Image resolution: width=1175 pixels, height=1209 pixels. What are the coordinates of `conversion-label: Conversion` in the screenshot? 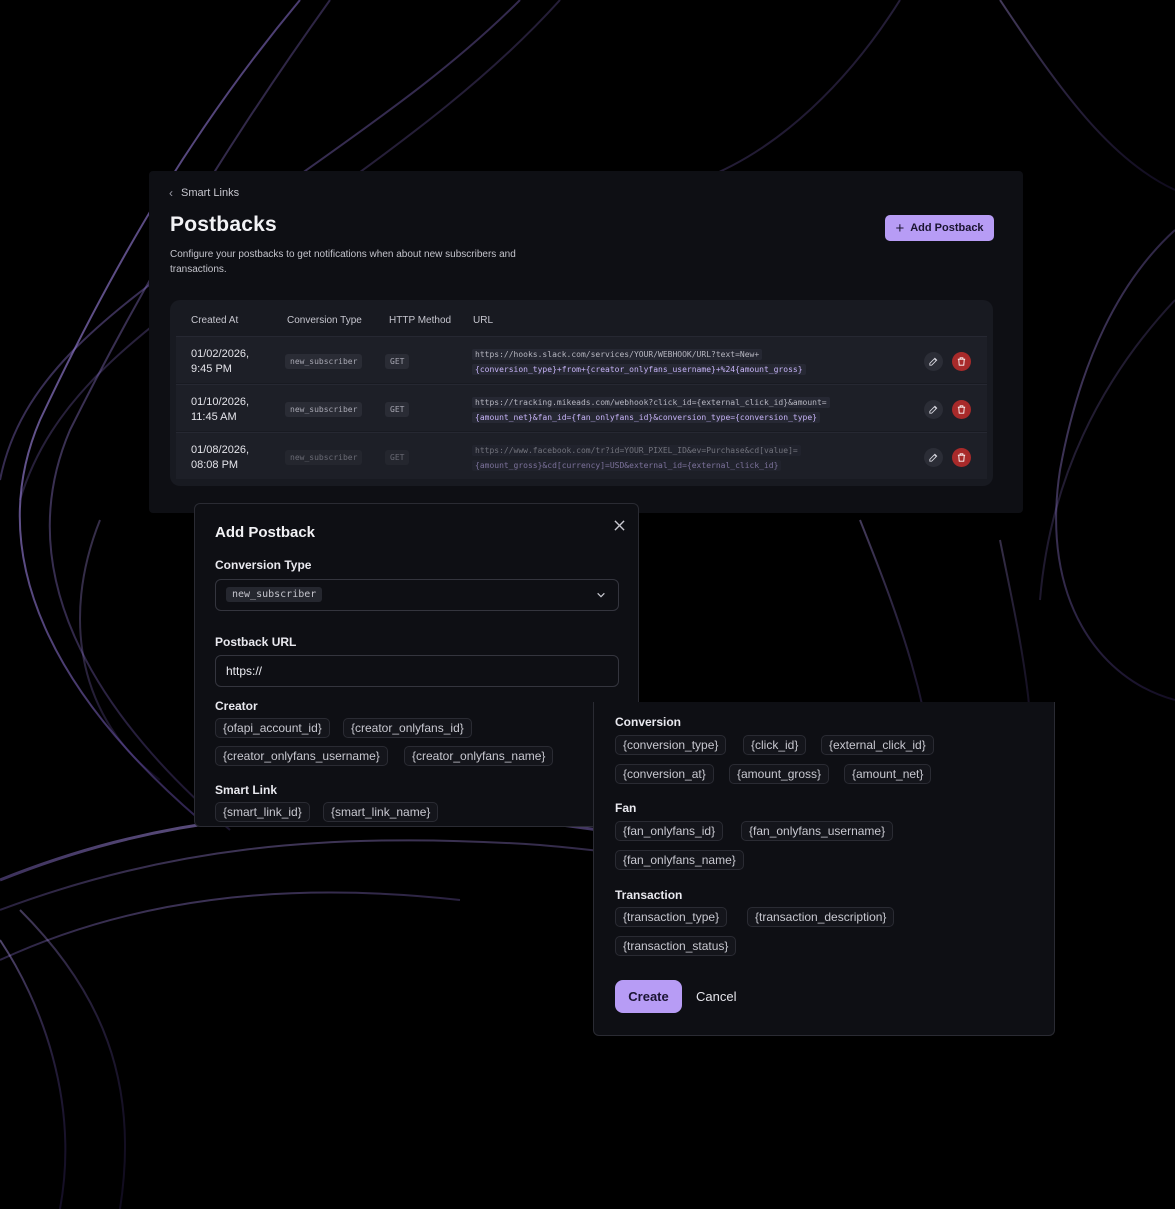 It's located at (648, 722).